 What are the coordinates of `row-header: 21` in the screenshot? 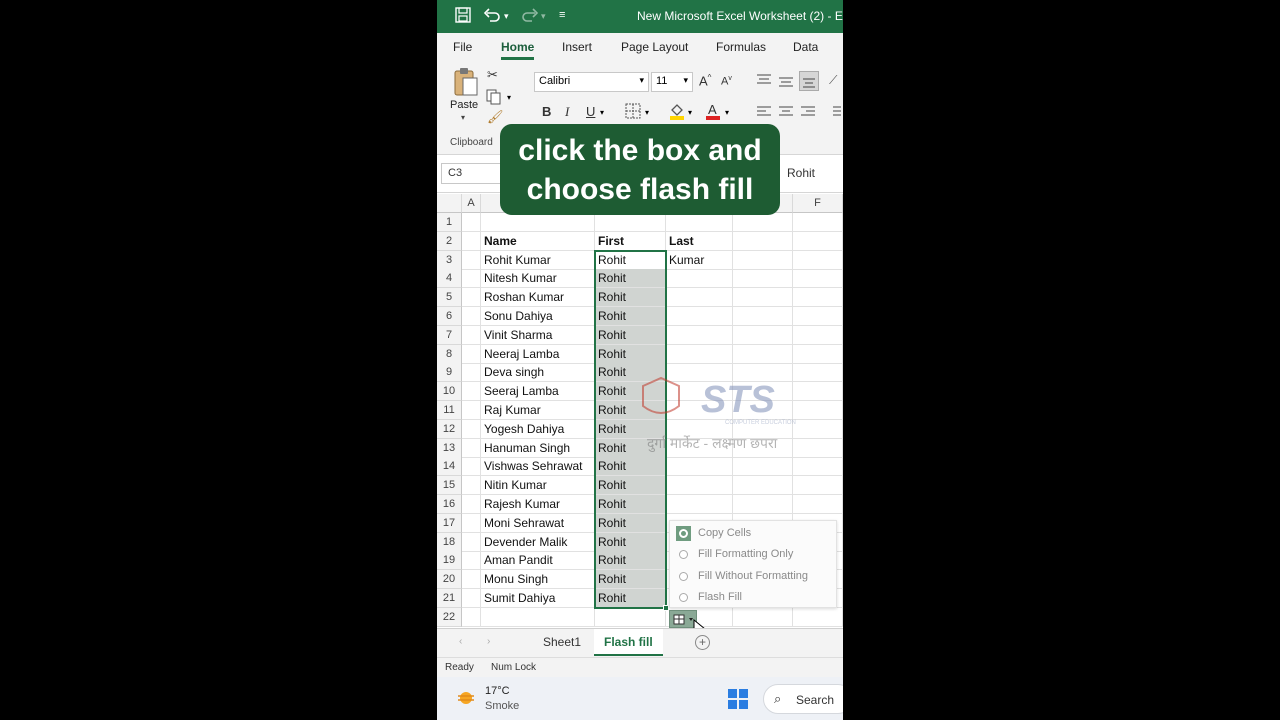 It's located at (449, 598).